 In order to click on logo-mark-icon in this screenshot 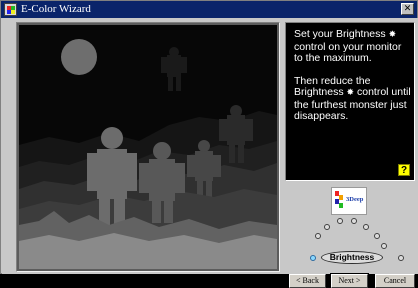, I will do `click(339, 199)`.